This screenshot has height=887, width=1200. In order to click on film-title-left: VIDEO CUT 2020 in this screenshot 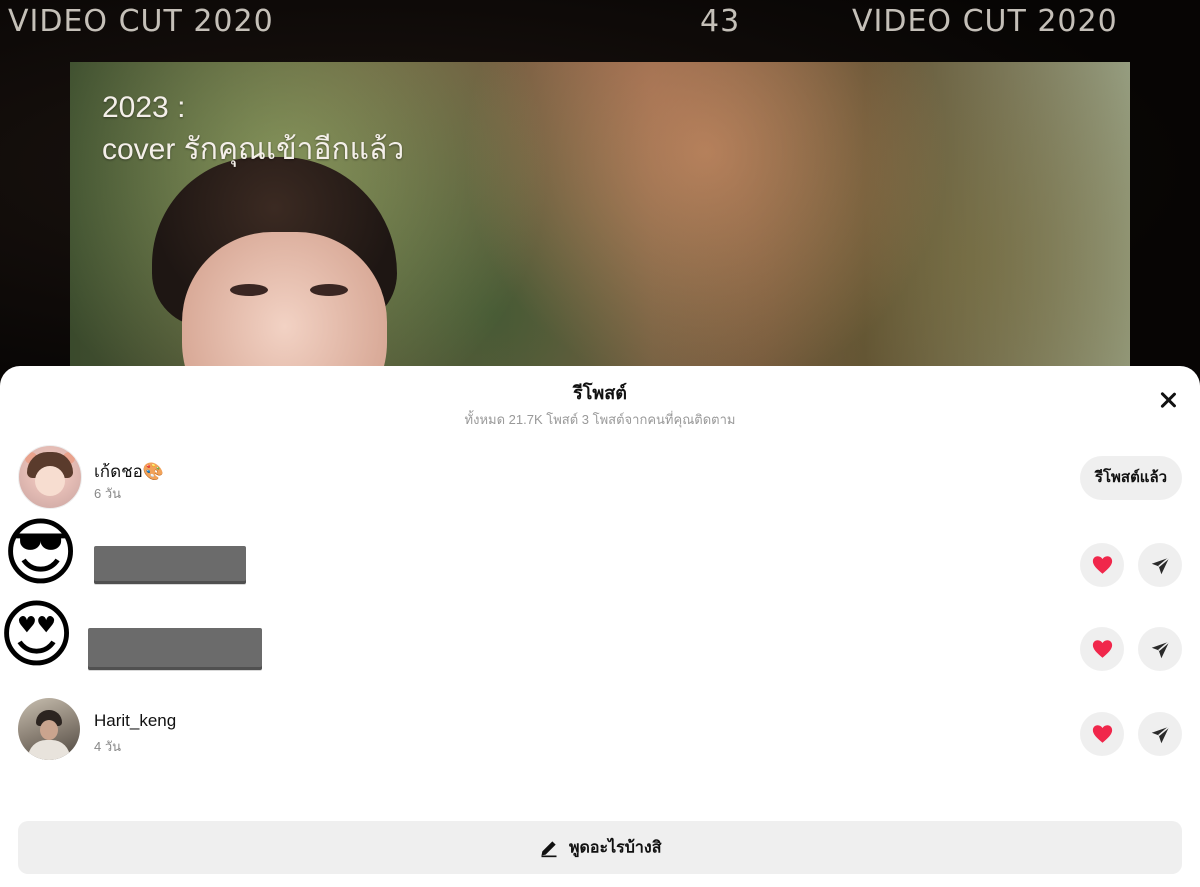, I will do `click(141, 21)`.